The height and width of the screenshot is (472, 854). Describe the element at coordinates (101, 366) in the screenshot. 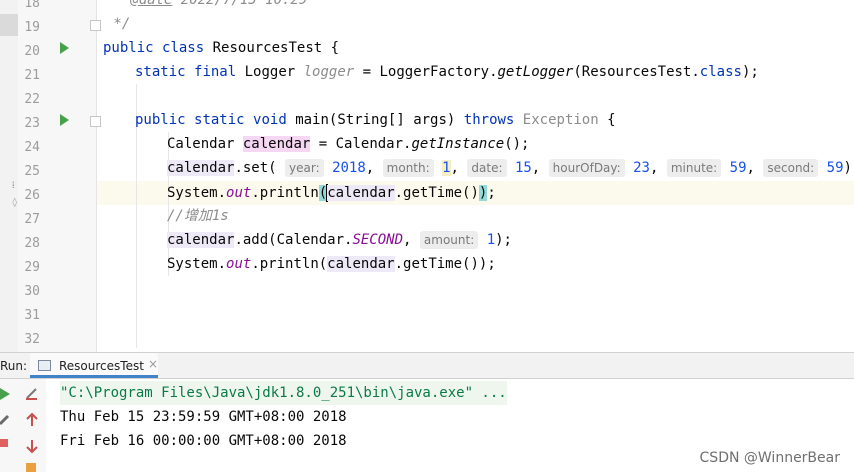

I see `tab-label: ResourcesTest` at that location.